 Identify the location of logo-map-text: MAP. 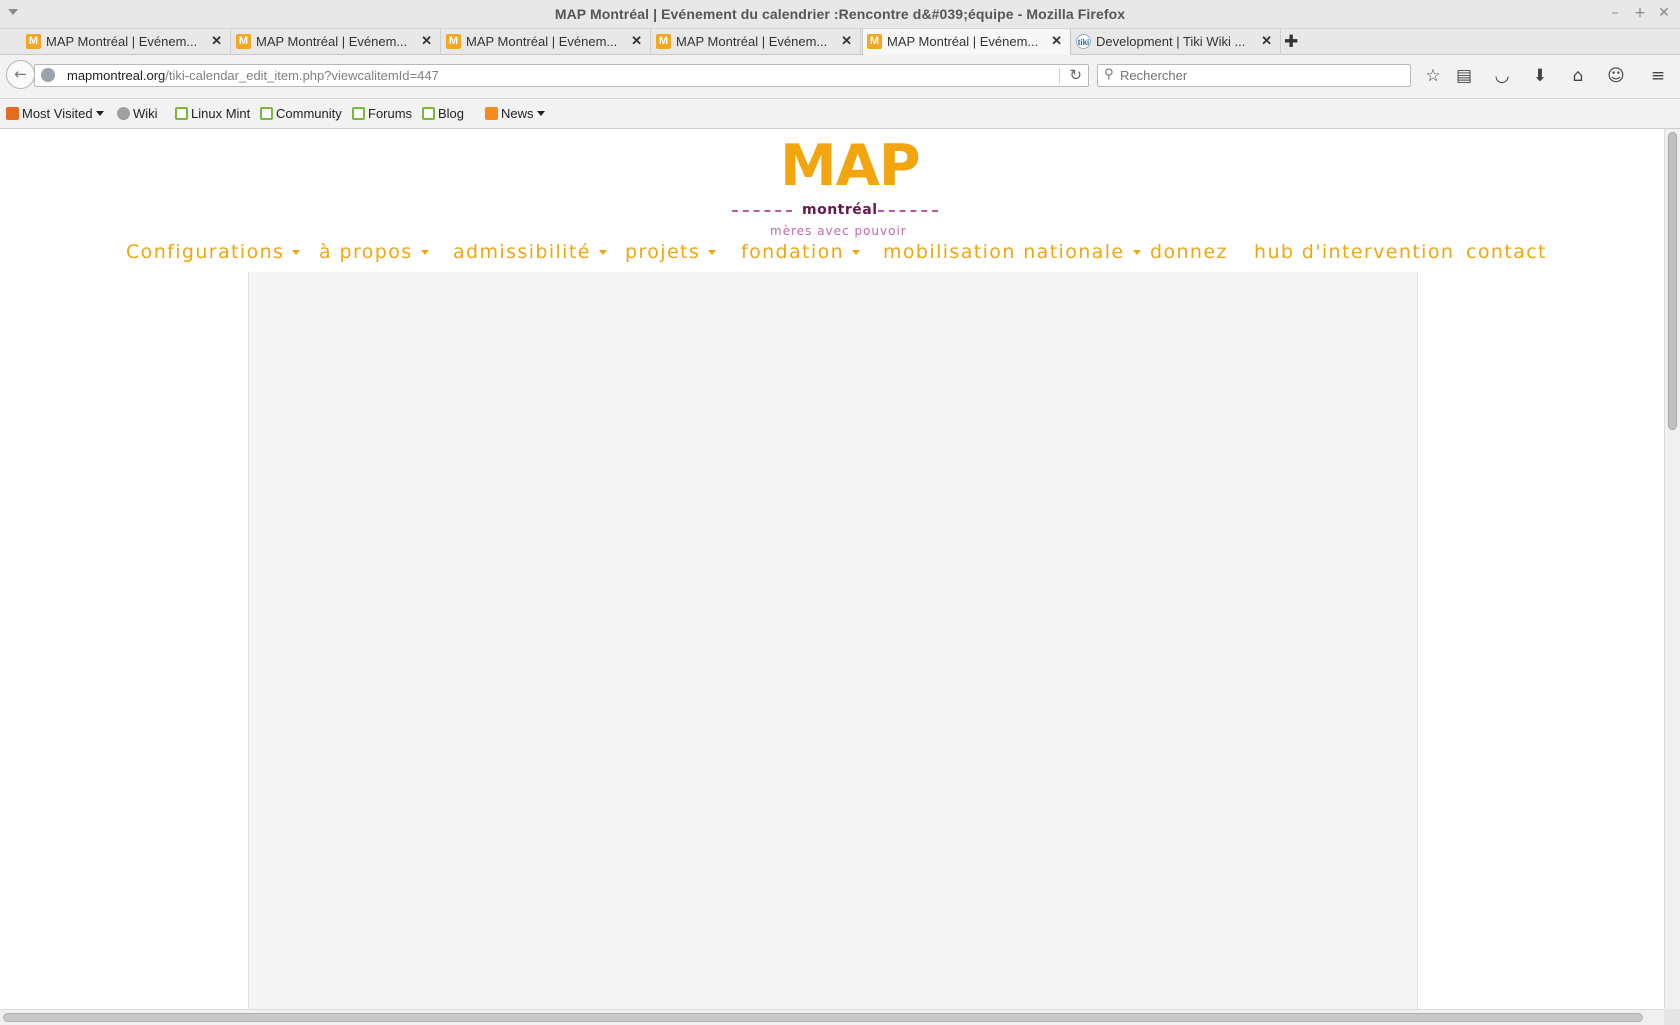
(850, 166).